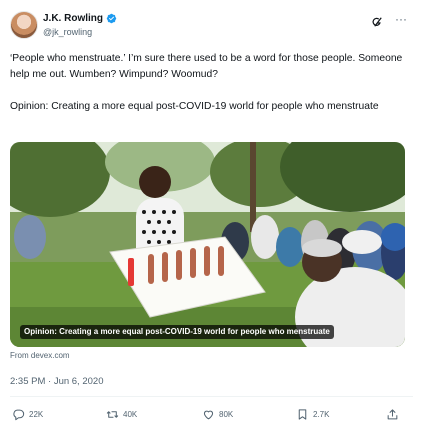 The width and height of the screenshot is (423, 436). Describe the element at coordinates (24, 25) in the screenshot. I see `avatar` at that location.